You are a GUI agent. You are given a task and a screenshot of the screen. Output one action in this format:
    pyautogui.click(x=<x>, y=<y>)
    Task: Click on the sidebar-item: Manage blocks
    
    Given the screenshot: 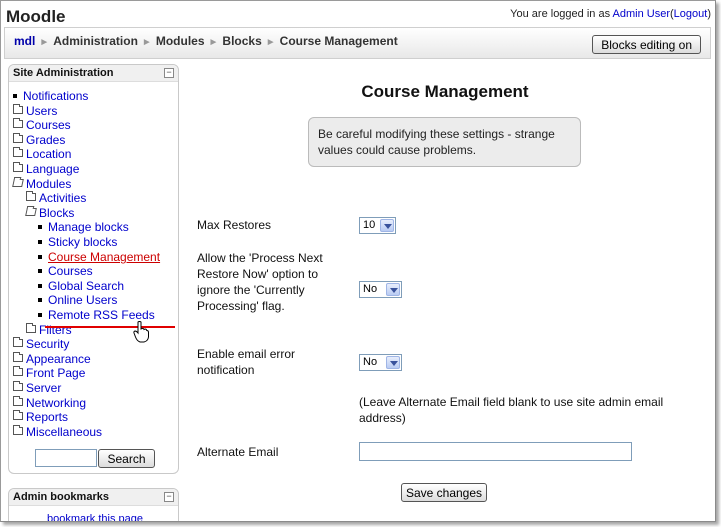 What is the action you would take?
    pyautogui.click(x=83, y=227)
    